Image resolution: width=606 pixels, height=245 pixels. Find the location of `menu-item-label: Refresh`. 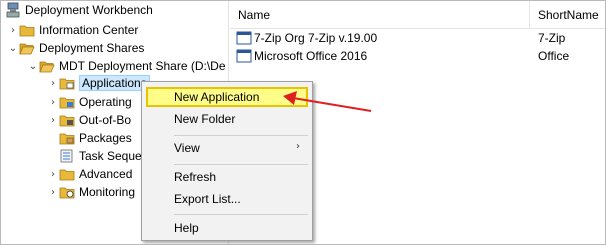

menu-item-label: Refresh is located at coordinates (195, 177).